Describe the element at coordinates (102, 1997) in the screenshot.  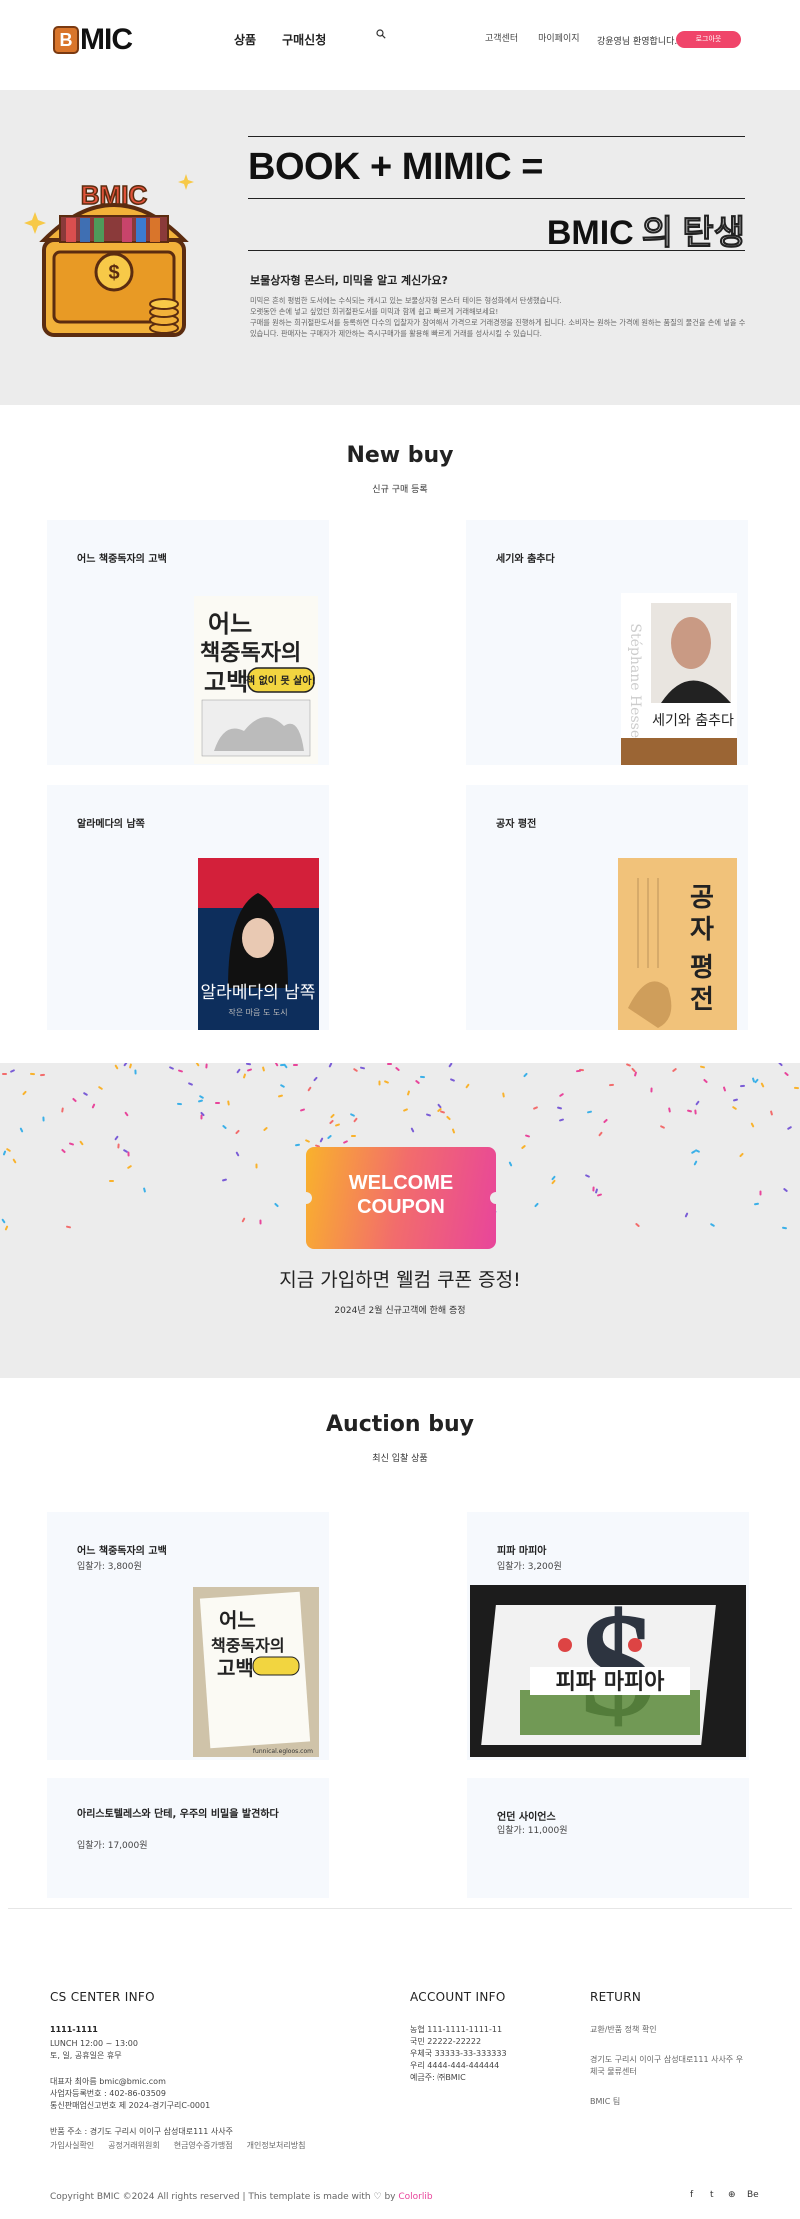
I see `cs-center-heading: CS CENTER INFO` at that location.